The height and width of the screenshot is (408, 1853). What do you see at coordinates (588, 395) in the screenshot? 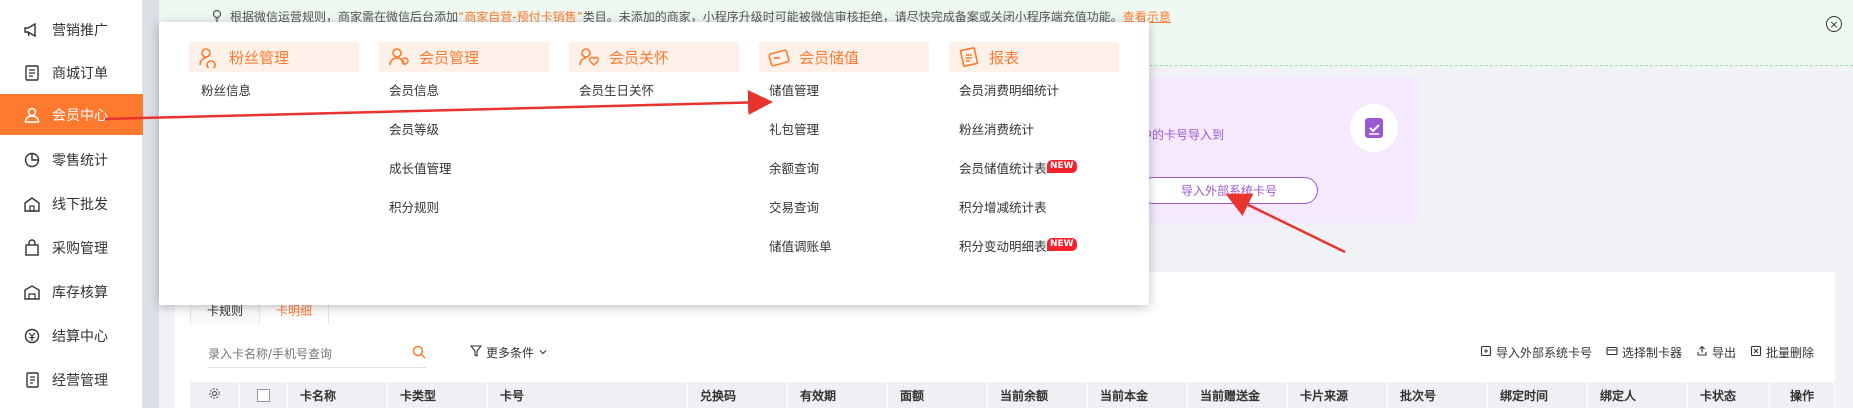
I see `col-card-number: 卡号` at bounding box center [588, 395].